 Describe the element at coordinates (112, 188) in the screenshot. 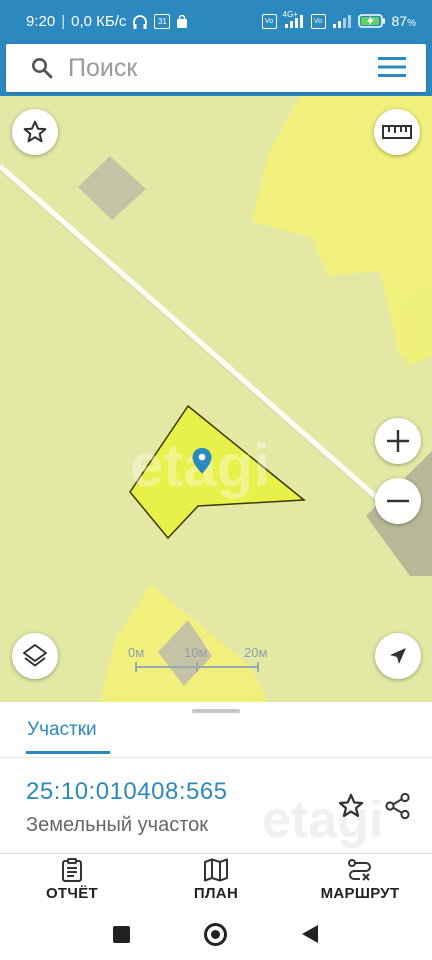

I see `building-top` at that location.